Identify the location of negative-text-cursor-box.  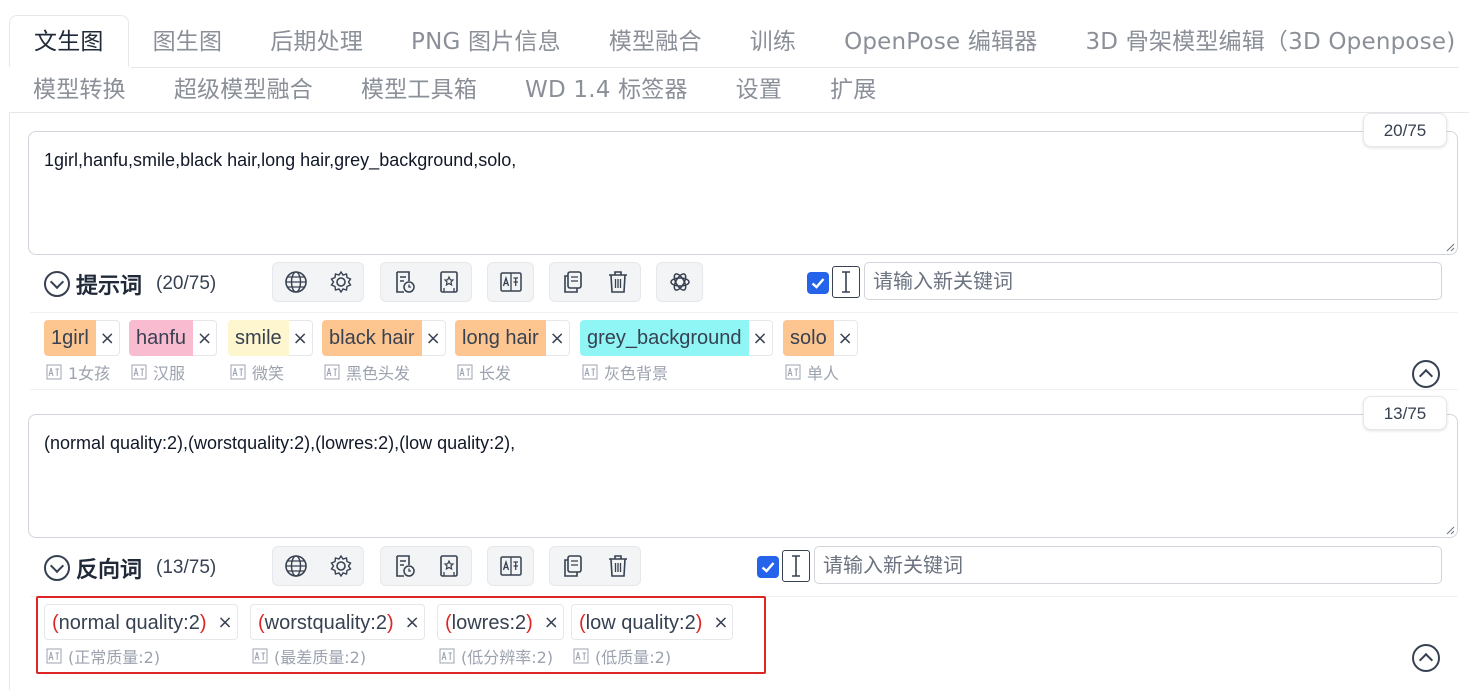
(796, 566).